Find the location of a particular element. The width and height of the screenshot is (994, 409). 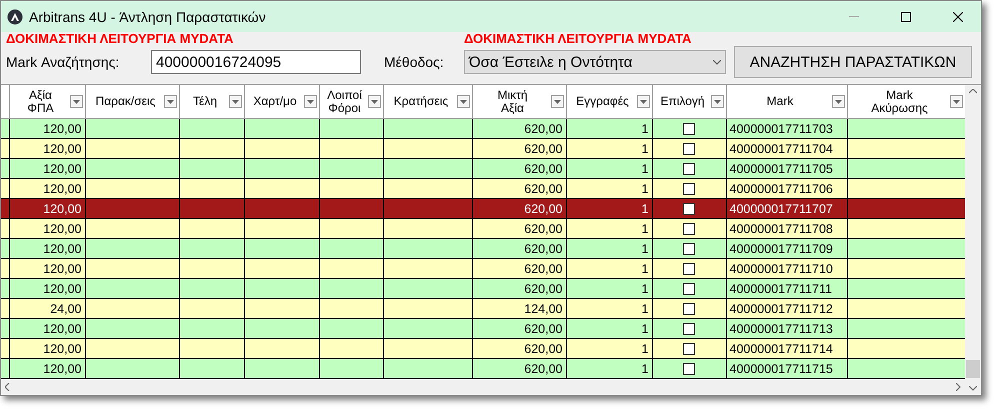

column-header: Μικτή Αξία is located at coordinates (519, 101).